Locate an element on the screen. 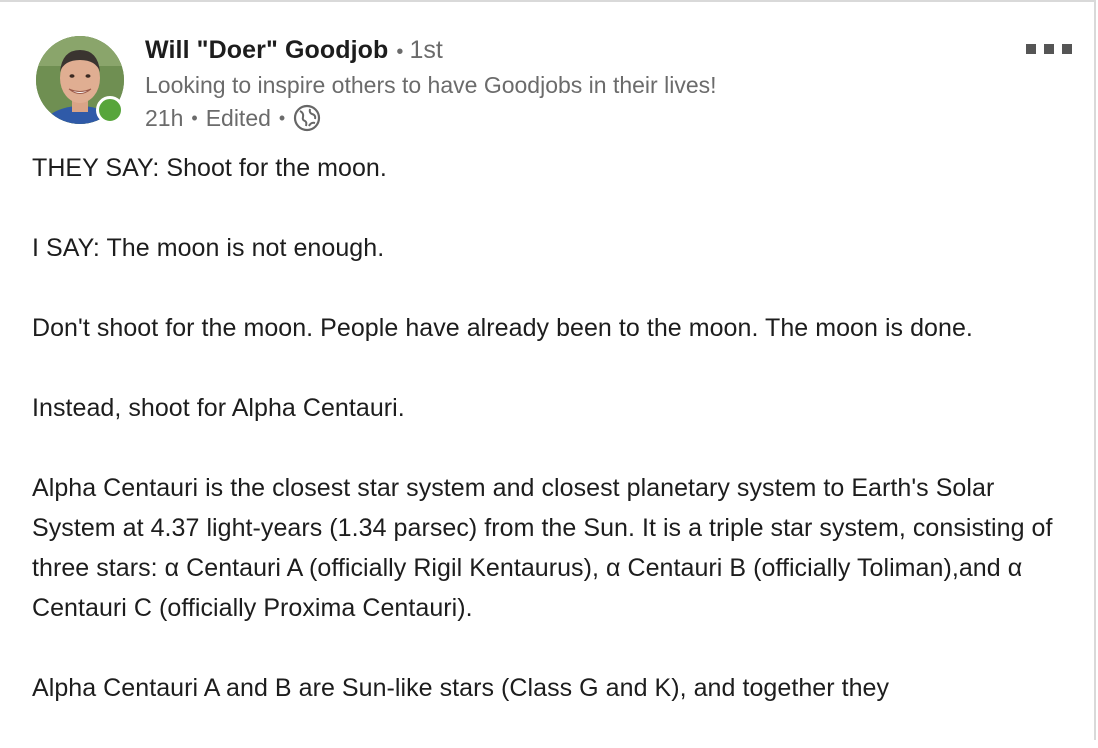 The height and width of the screenshot is (748, 1098). post-paragraph: I SAY: The moon is not enough. is located at coordinates (208, 248).